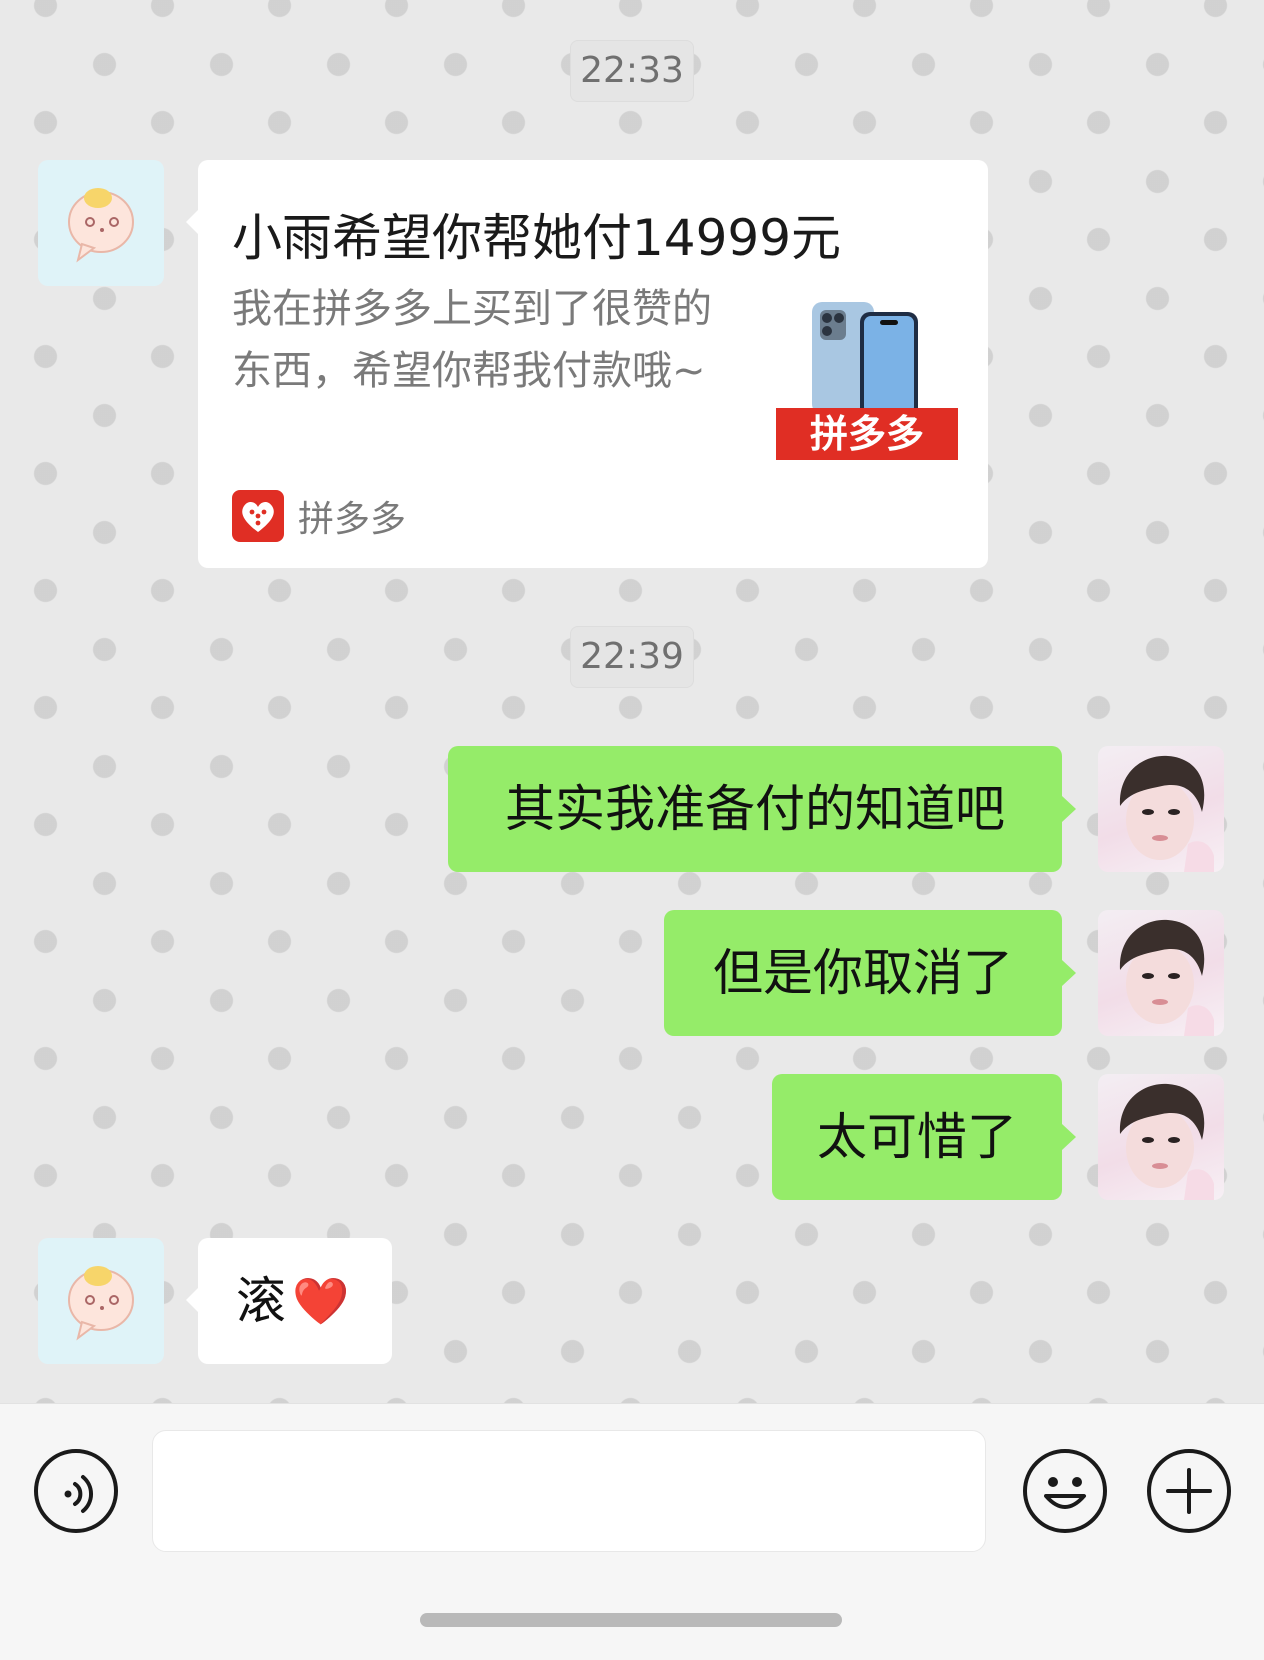 This screenshot has height=1660, width=1264. What do you see at coordinates (258, 516) in the screenshot?
I see `pinduoduo-heart-icon` at bounding box center [258, 516].